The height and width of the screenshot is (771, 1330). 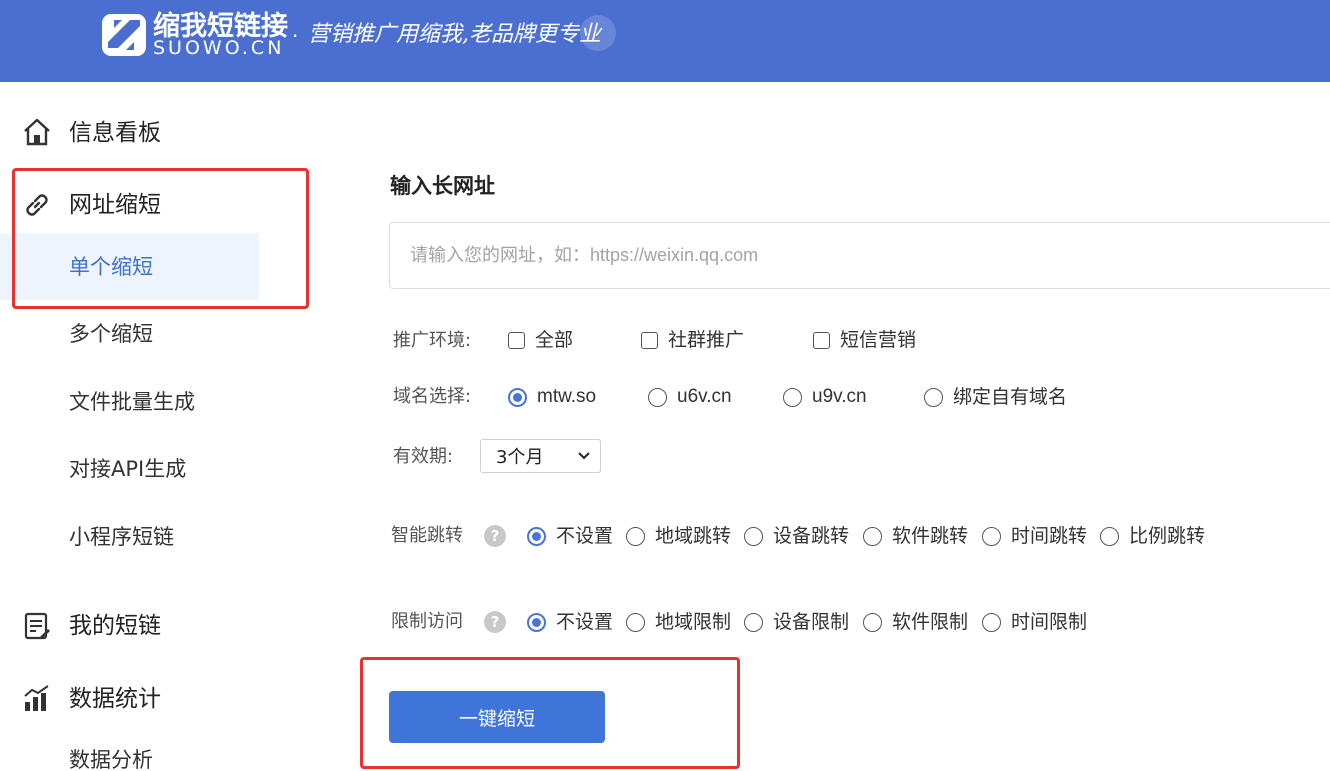 I want to click on option-label: 软件限制, so click(x=930, y=622).